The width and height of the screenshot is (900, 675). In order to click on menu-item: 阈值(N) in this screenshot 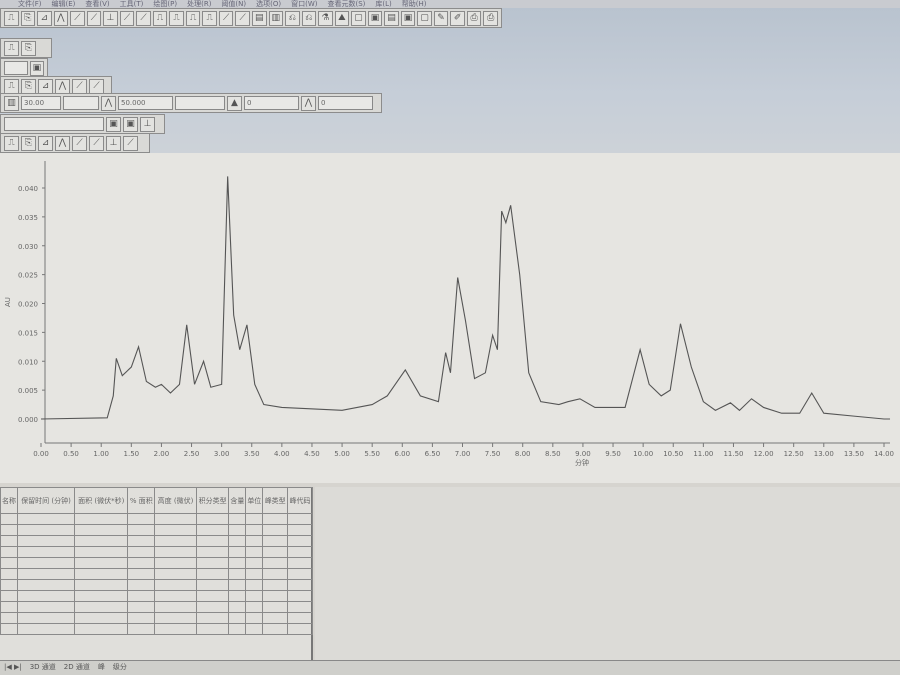, I will do `click(233, 4)`.